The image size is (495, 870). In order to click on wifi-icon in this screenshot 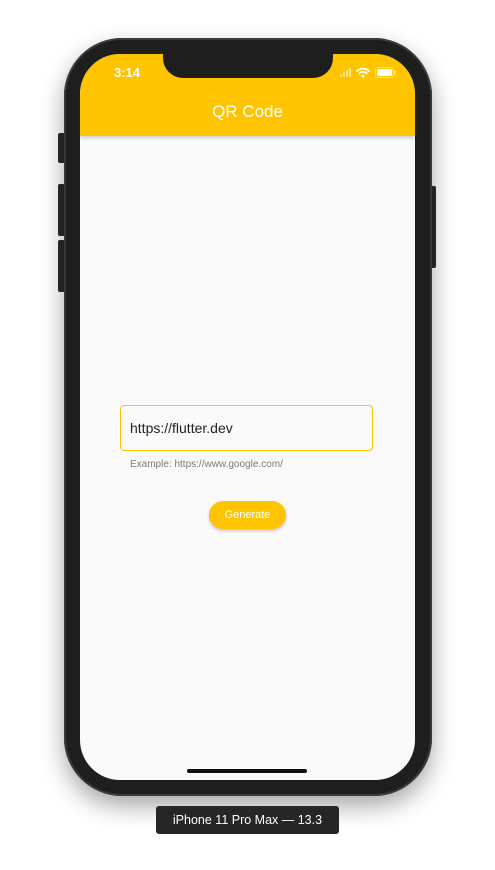, I will do `click(363, 72)`.